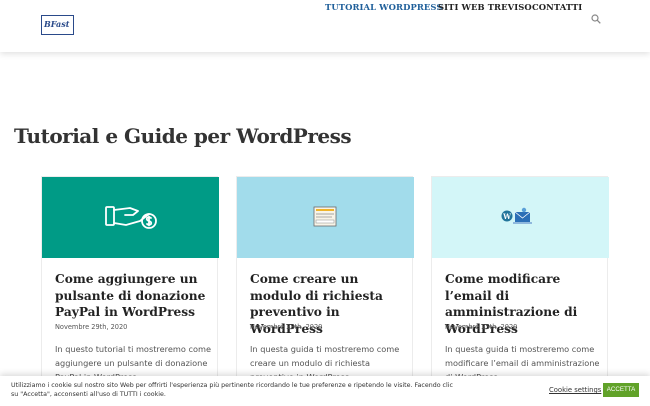 This screenshot has width=650, height=406. I want to click on cookie-accept-button: ACCETTA, so click(621, 390).